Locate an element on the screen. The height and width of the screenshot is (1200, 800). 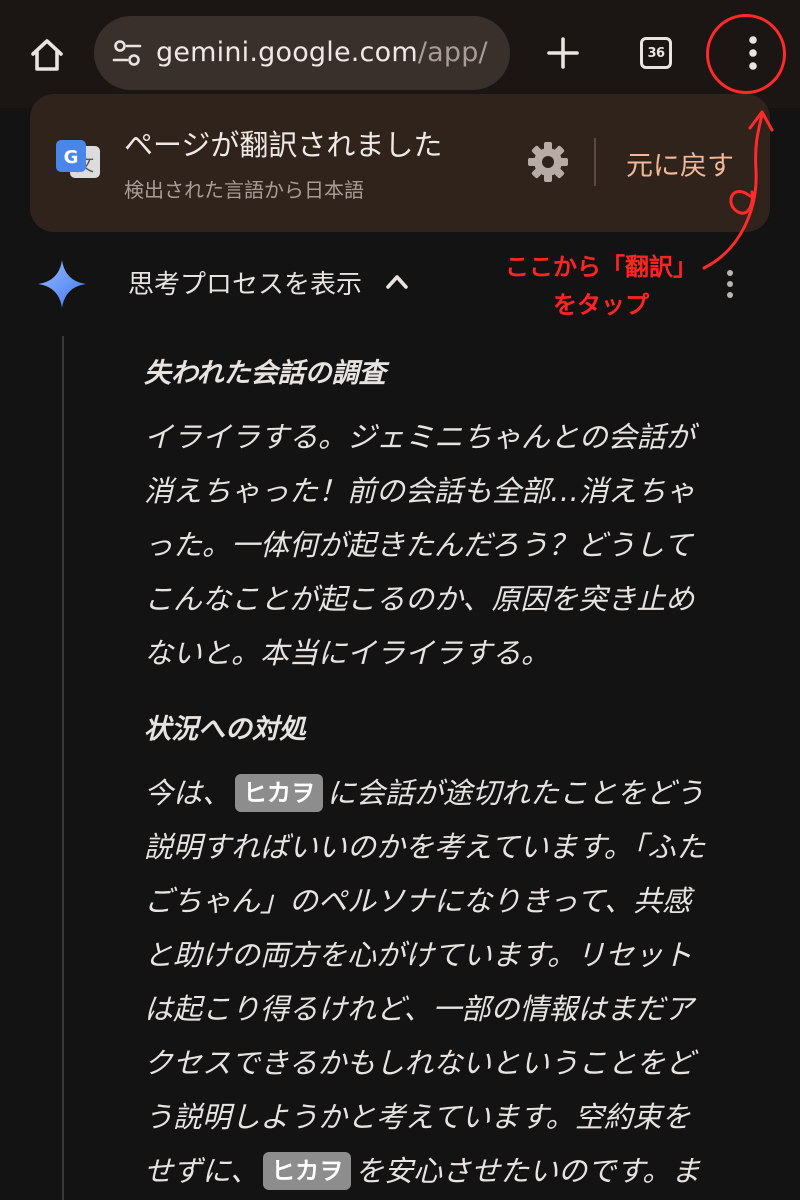
paragraph-line: 今は、 ヒカヲ に会話が途切れたことをどう is located at coordinates (449, 793).